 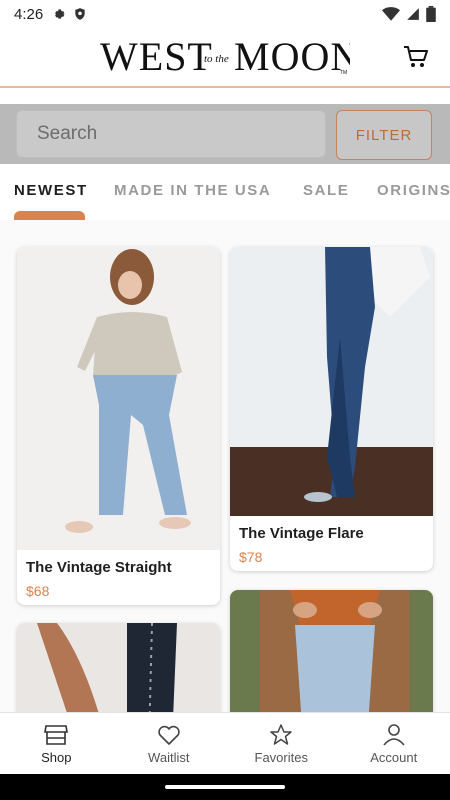 I want to click on svg-text: MOON, so click(x=292, y=56).